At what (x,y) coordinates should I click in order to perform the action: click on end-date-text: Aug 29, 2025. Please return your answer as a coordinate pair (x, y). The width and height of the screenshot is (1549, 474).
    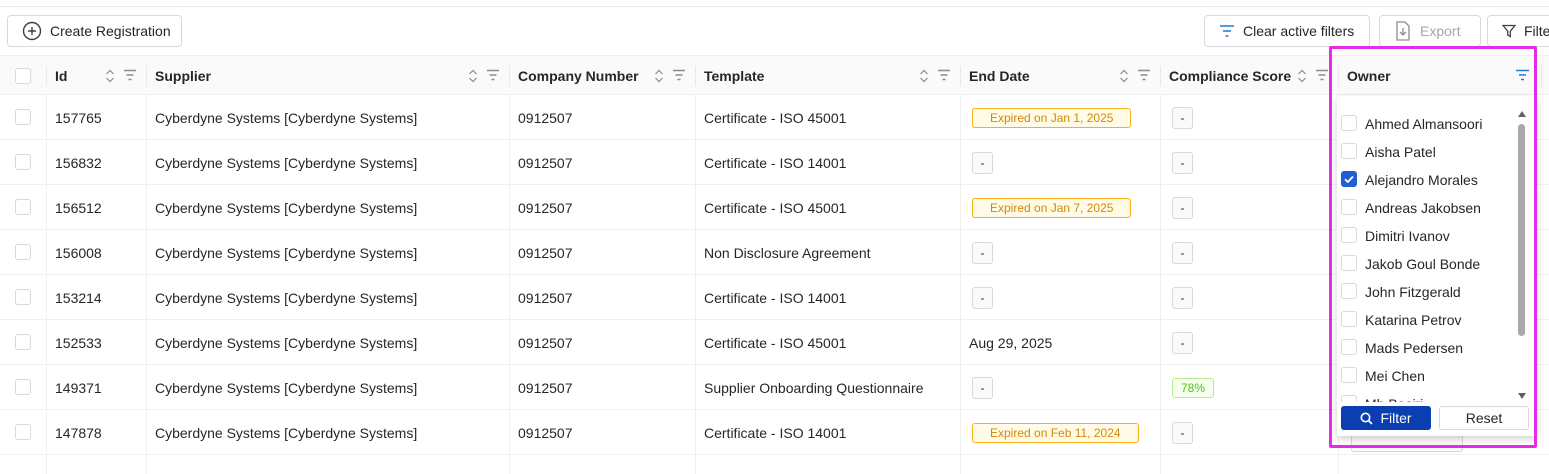
    Looking at the image, I should click on (1011, 342).